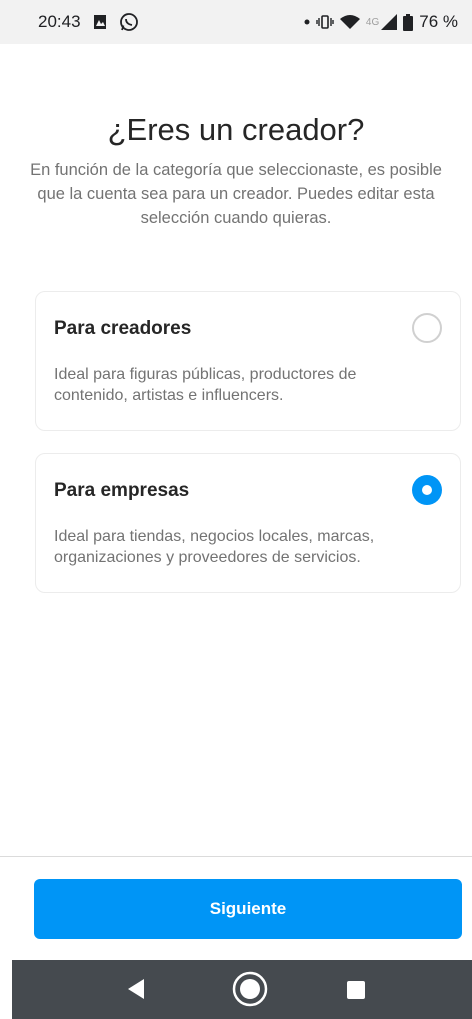 This screenshot has width=472, height=1019. What do you see at coordinates (236, 129) in the screenshot?
I see `page-title: ¿Eres un creador?` at bounding box center [236, 129].